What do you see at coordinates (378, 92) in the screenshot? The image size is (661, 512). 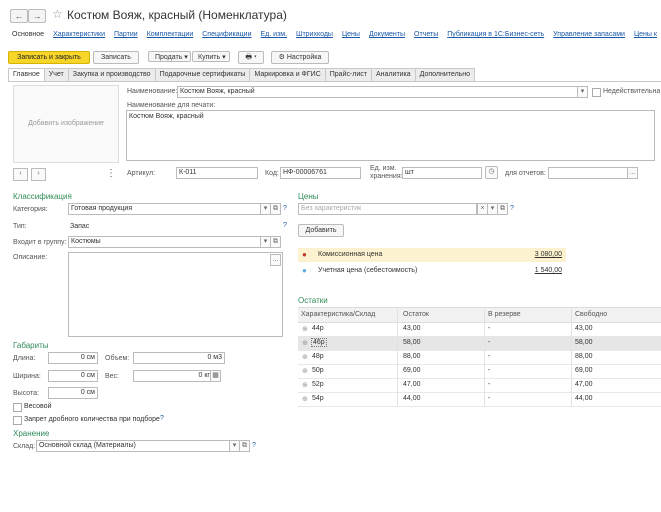 I see `name-field: Костюм Вояж, красный` at bounding box center [378, 92].